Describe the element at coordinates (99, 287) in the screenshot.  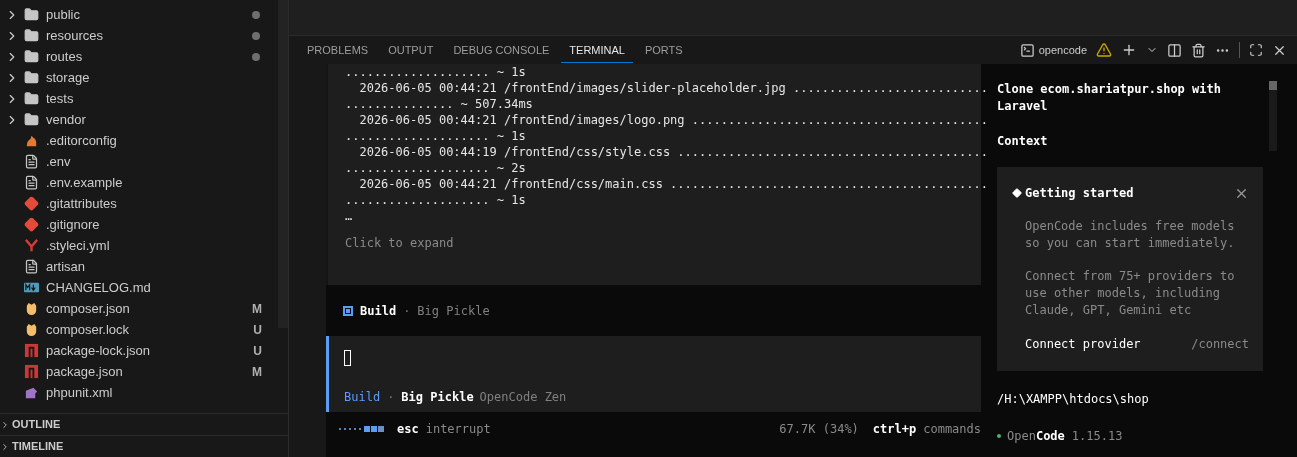
I see `file-name: CHANGELOG.md` at that location.